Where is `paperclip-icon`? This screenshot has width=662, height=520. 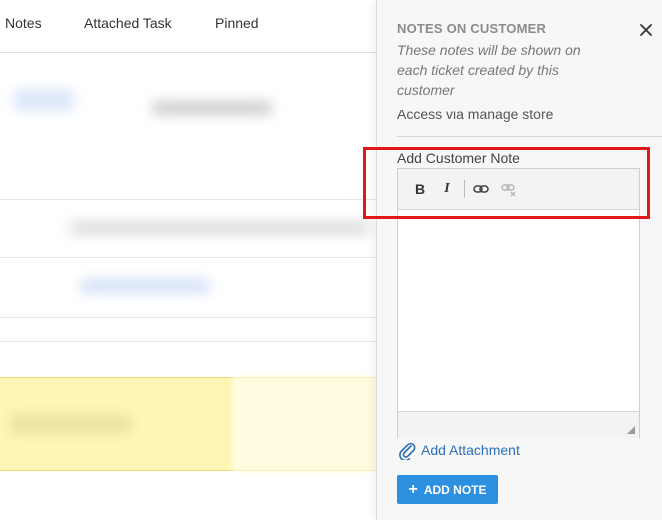 paperclip-icon is located at coordinates (407, 451).